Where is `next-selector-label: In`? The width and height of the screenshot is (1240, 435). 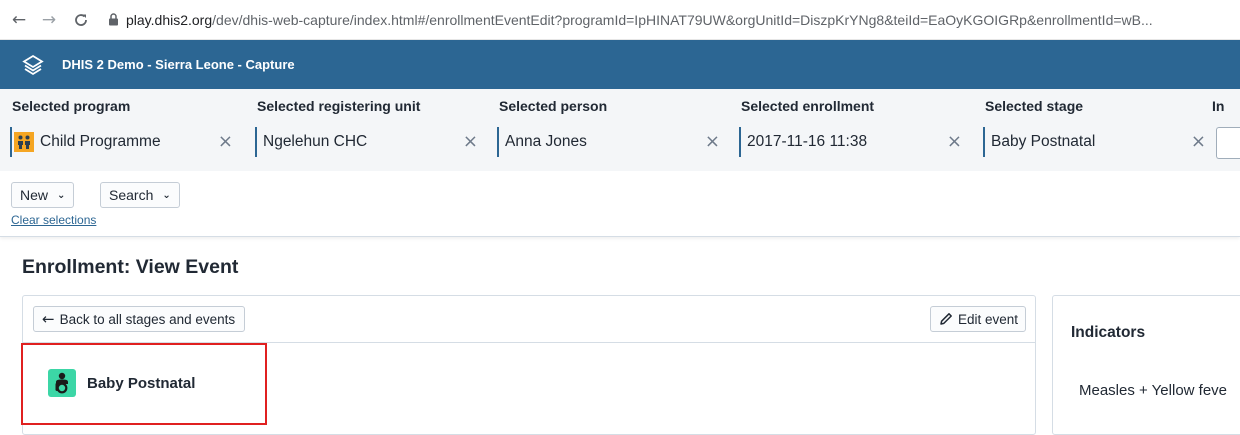 next-selector-label: In is located at coordinates (1218, 106).